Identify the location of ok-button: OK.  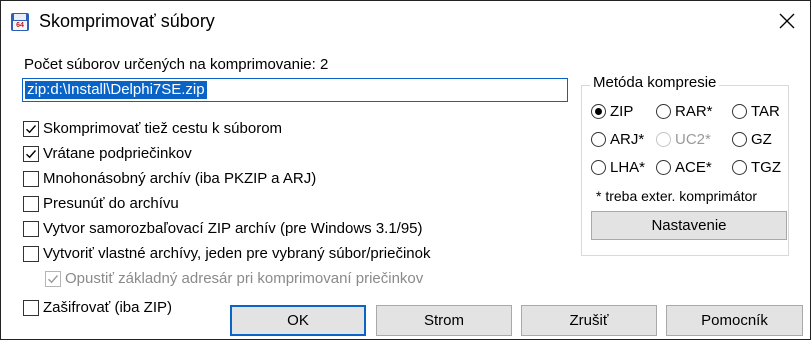
(298, 320).